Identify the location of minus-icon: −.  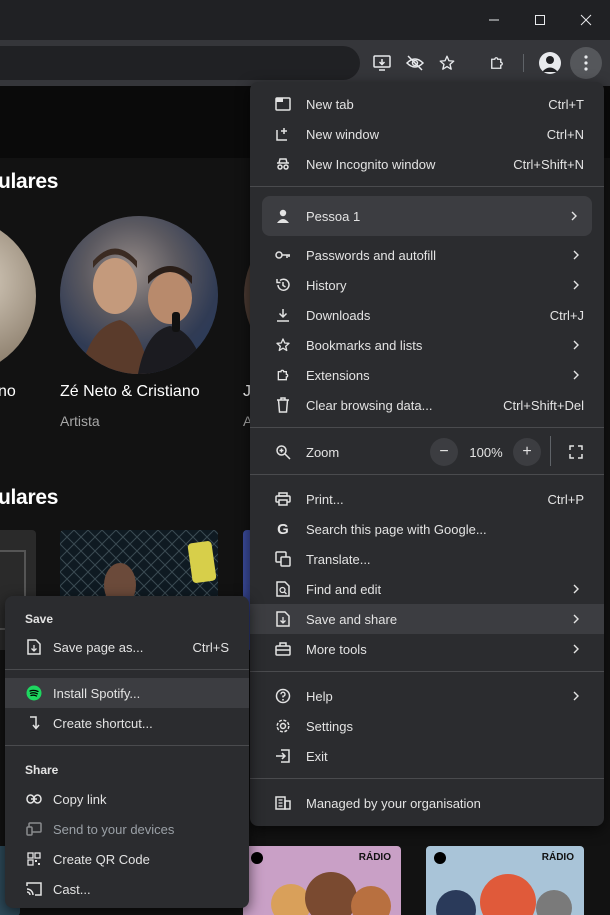
(444, 451).